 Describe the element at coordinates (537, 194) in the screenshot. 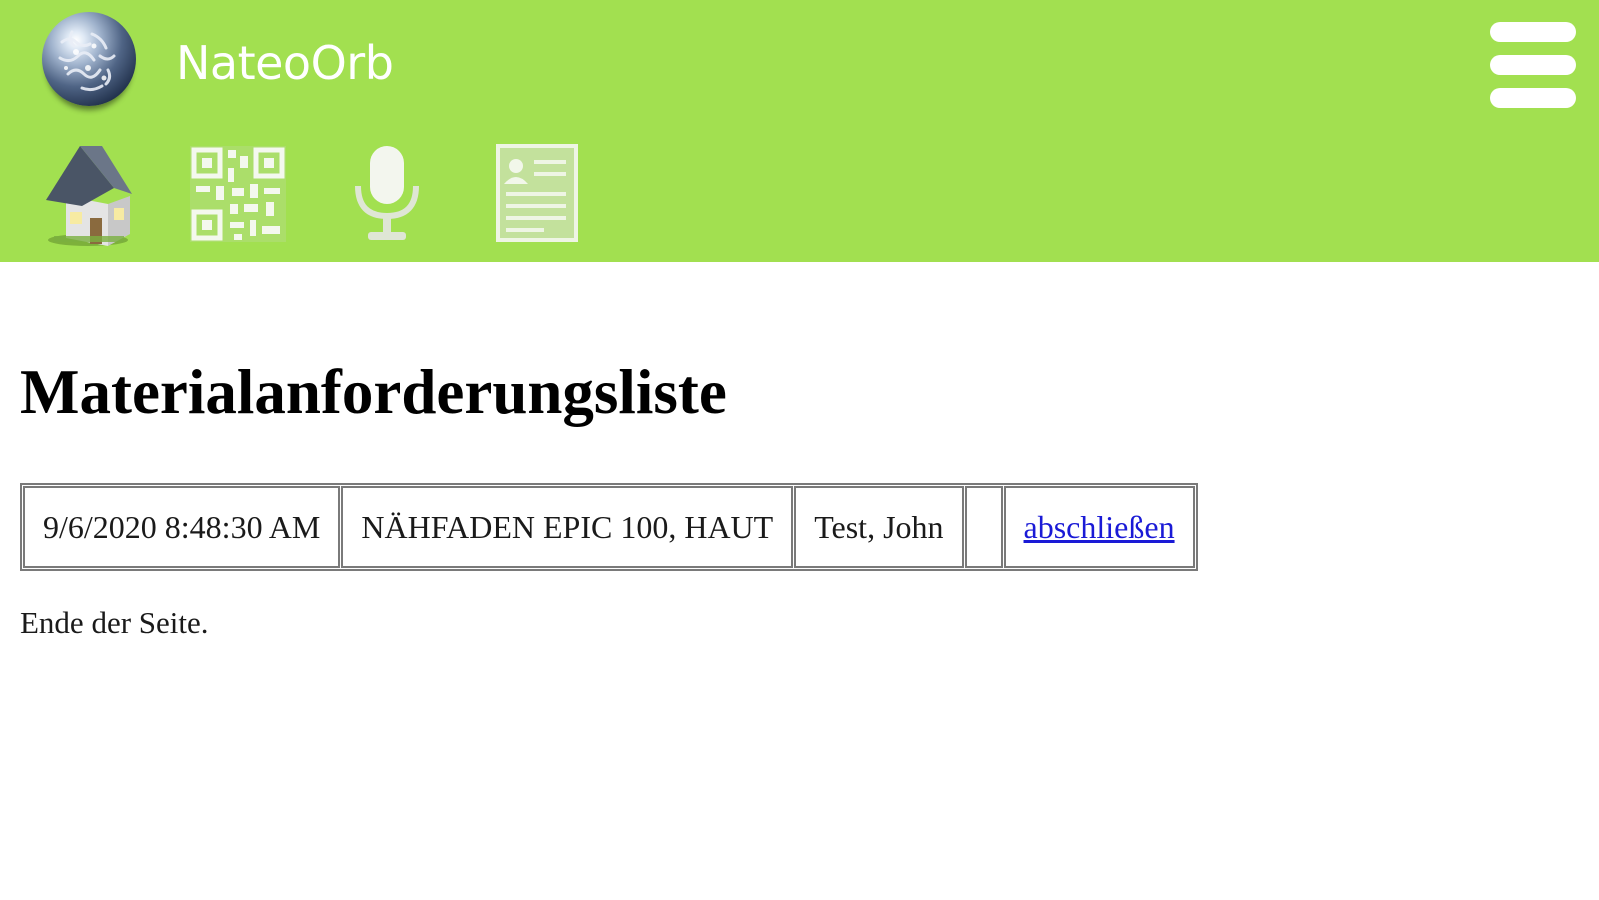

I see `contact-card-icon` at that location.